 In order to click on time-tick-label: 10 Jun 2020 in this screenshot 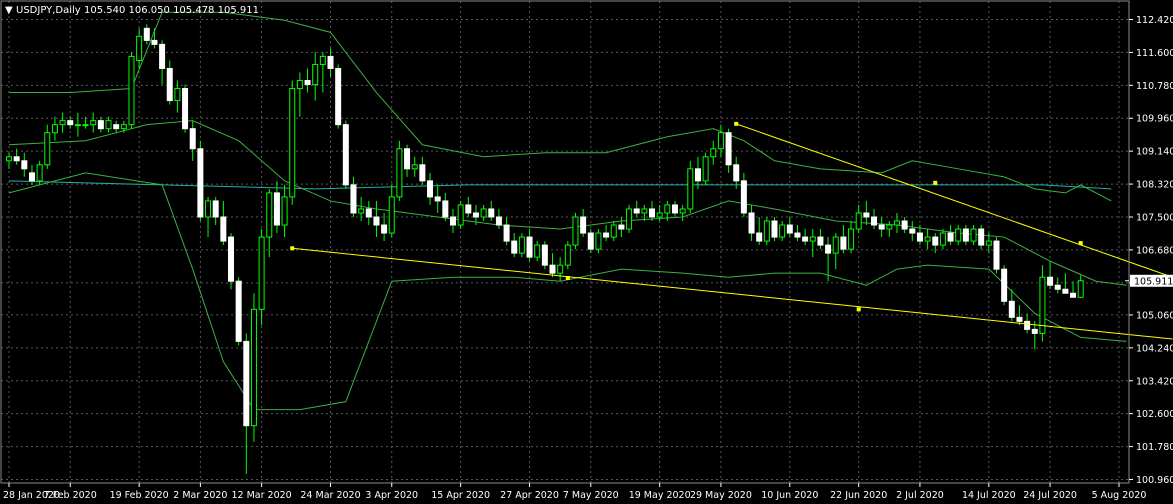, I will do `click(789, 495)`.